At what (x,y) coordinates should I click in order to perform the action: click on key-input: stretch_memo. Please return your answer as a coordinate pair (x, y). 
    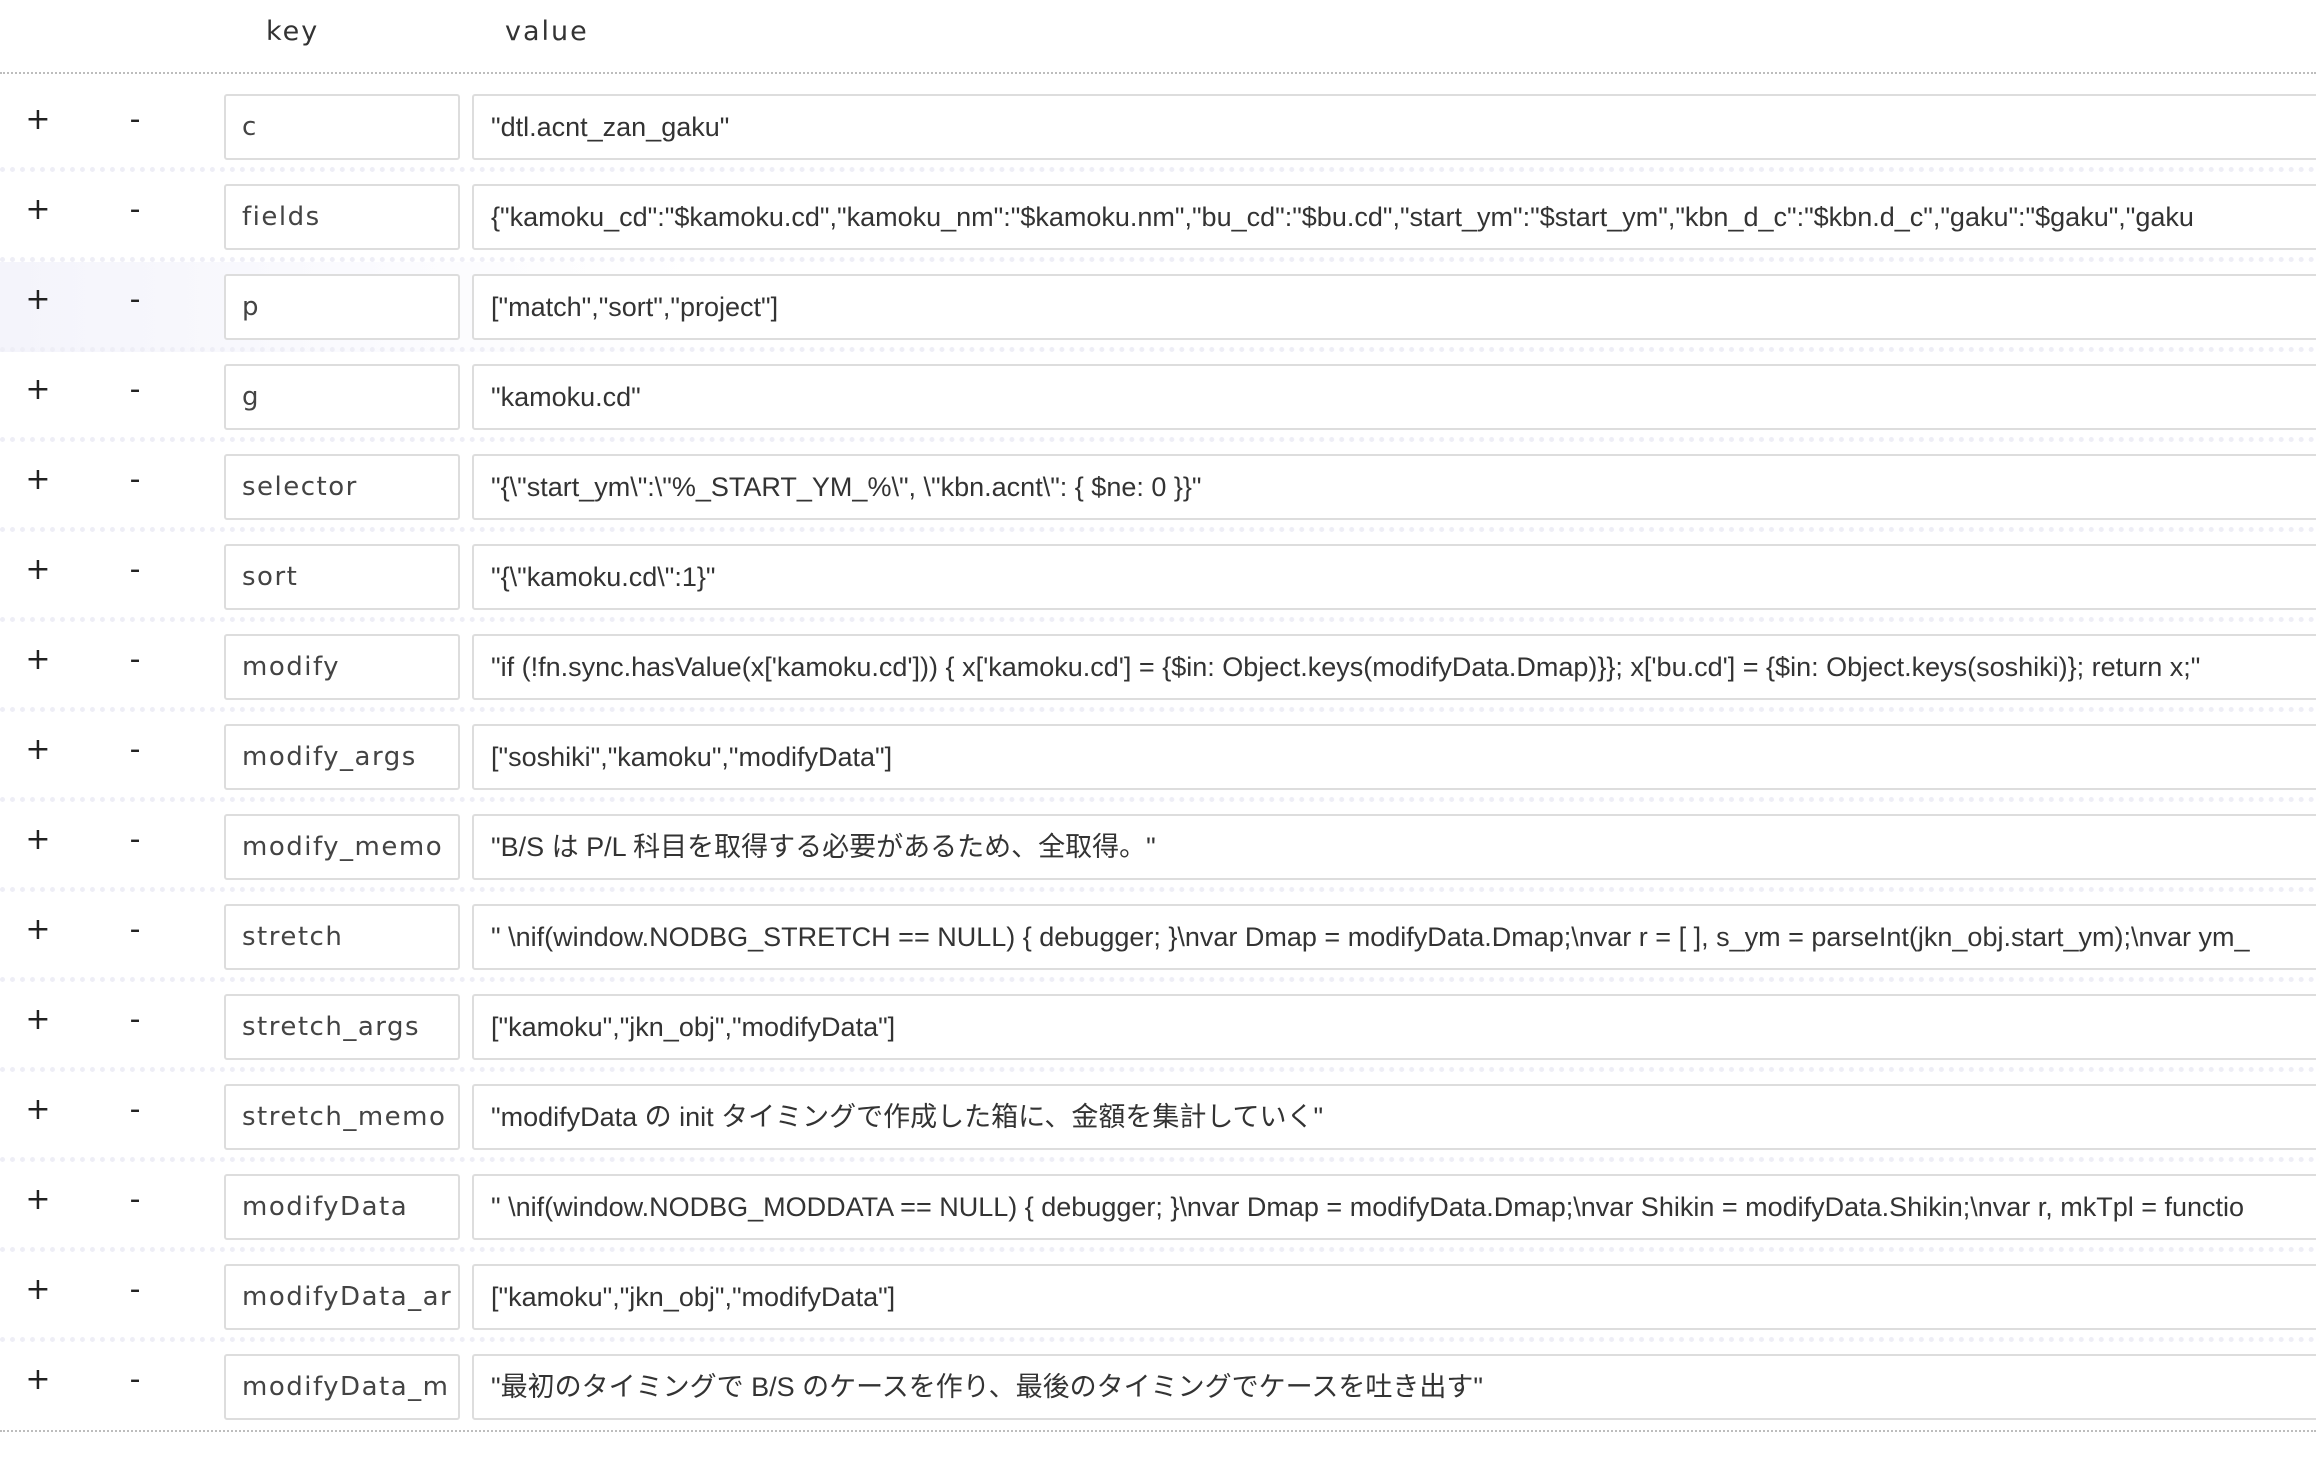
    Looking at the image, I should click on (342, 1117).